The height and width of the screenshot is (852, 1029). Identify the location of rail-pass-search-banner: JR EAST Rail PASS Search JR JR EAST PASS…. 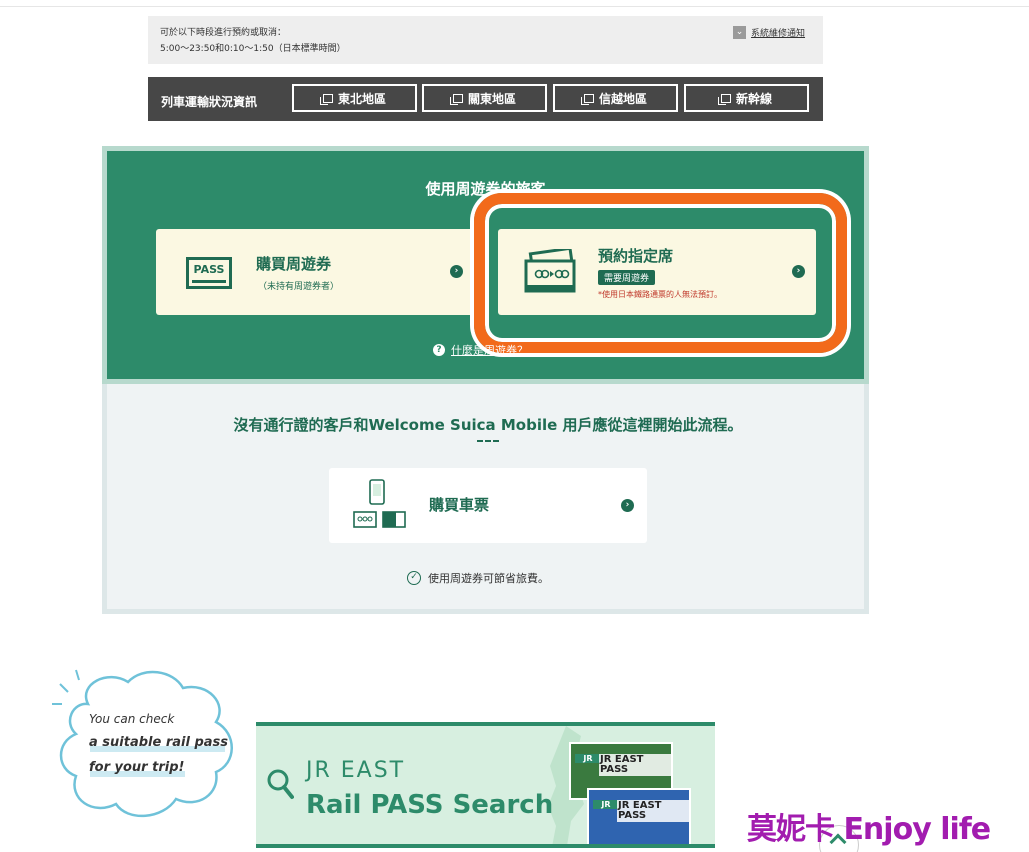
(485, 785).